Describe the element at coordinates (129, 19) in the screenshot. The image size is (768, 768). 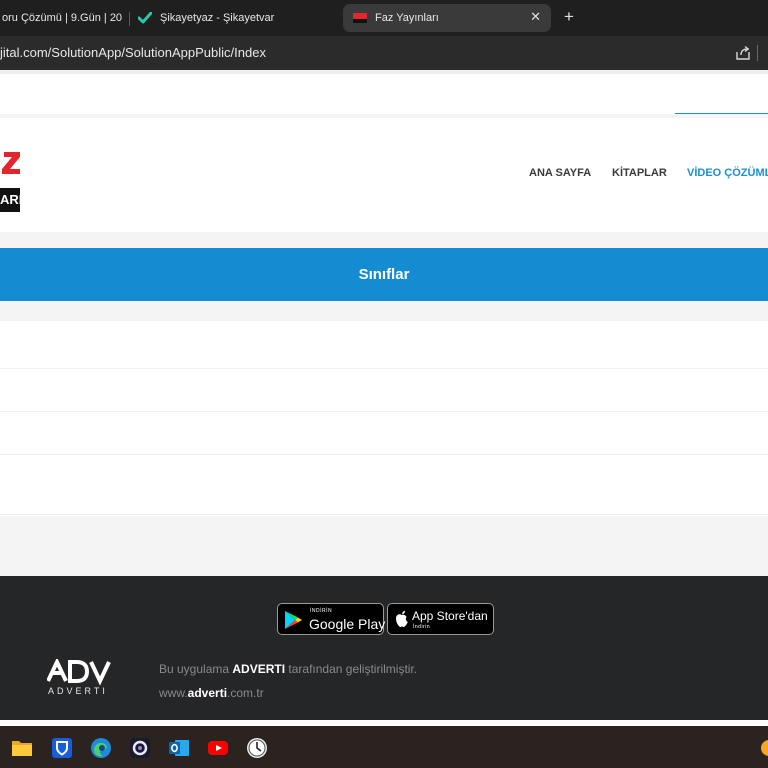
I see `tab-divider` at that location.